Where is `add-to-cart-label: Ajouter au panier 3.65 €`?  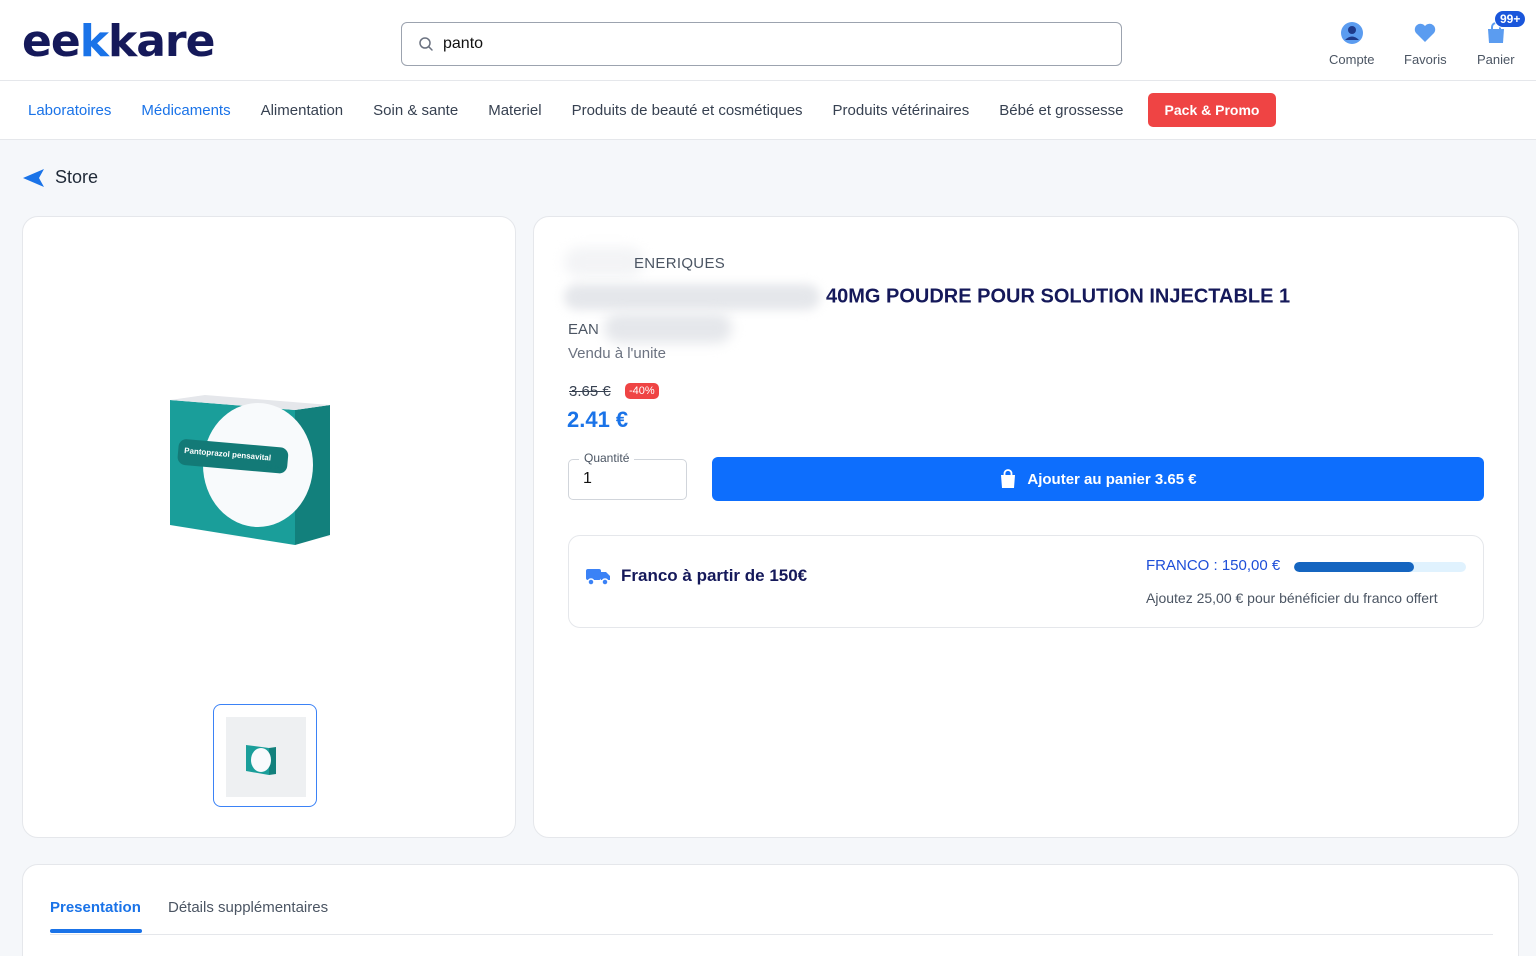
add-to-cart-label: Ajouter au panier 3.65 € is located at coordinates (1112, 479).